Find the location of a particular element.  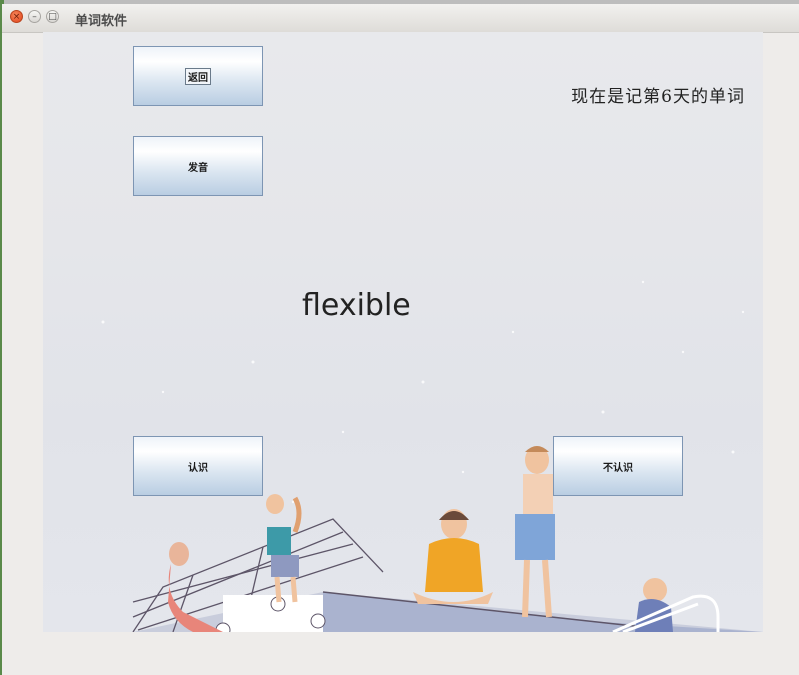

know-button: 认识 is located at coordinates (198, 466).